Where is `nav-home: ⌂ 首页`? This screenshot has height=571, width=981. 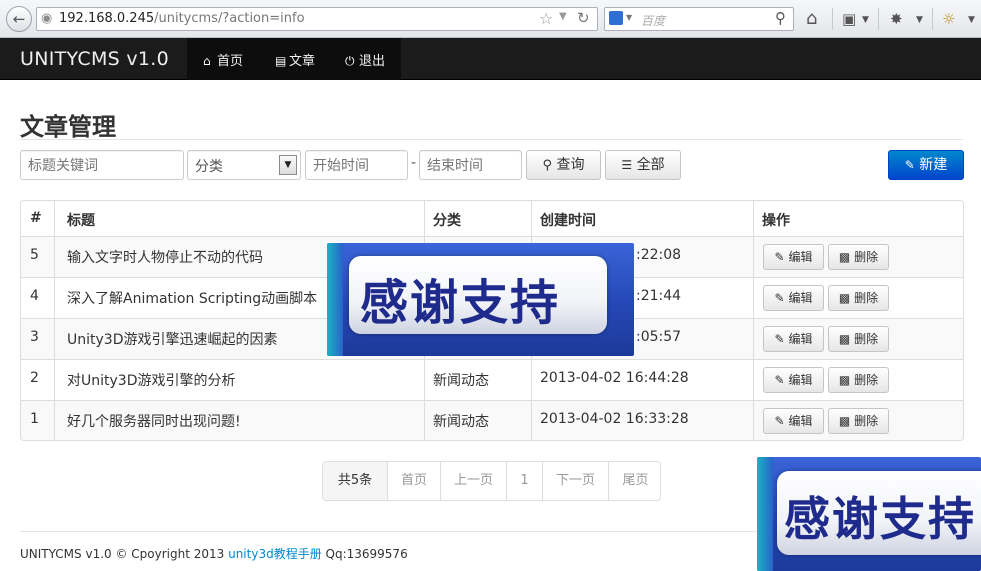 nav-home: ⌂ 首页 is located at coordinates (223, 59).